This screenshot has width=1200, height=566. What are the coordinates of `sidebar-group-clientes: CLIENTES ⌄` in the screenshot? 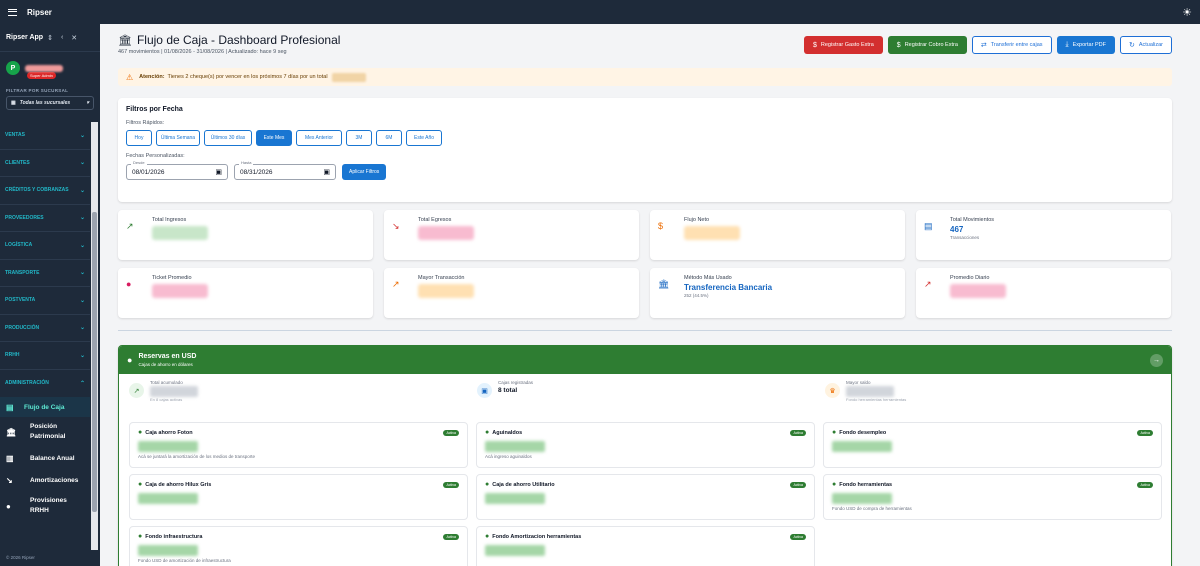 It's located at (45, 163).